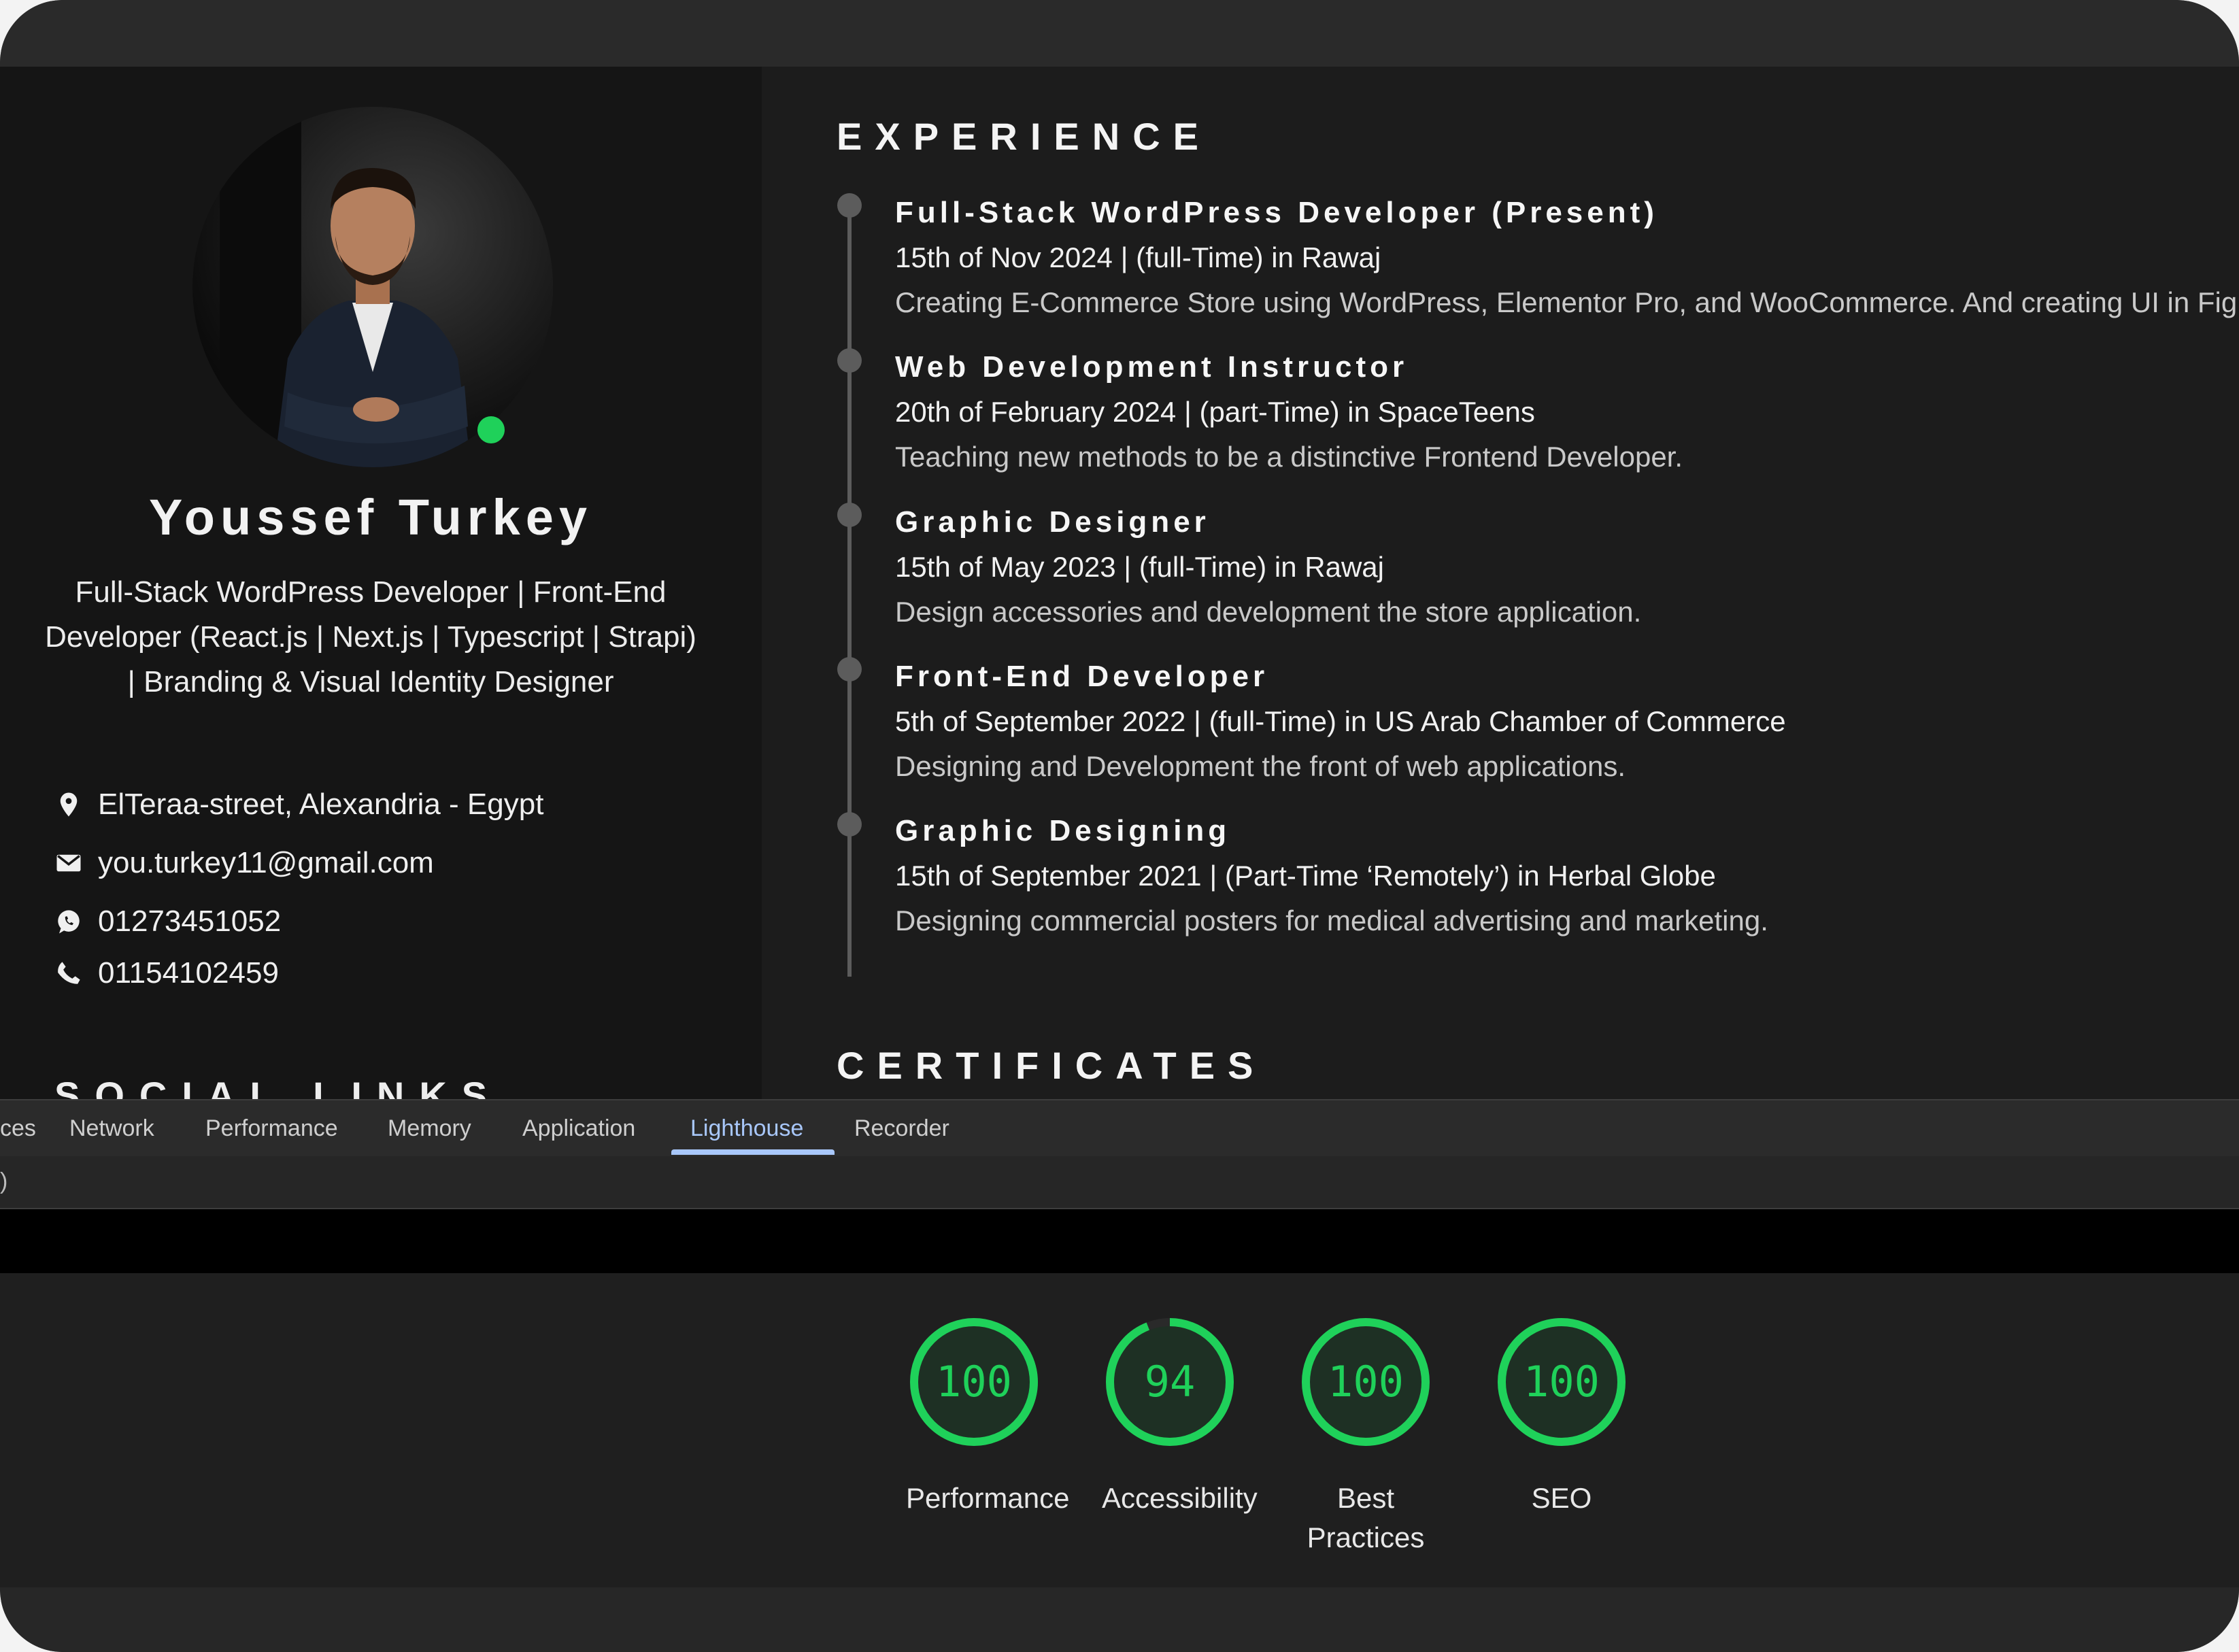 The width and height of the screenshot is (2239, 1652). Describe the element at coordinates (988, 1498) in the screenshot. I see `score-label: Performance` at that location.